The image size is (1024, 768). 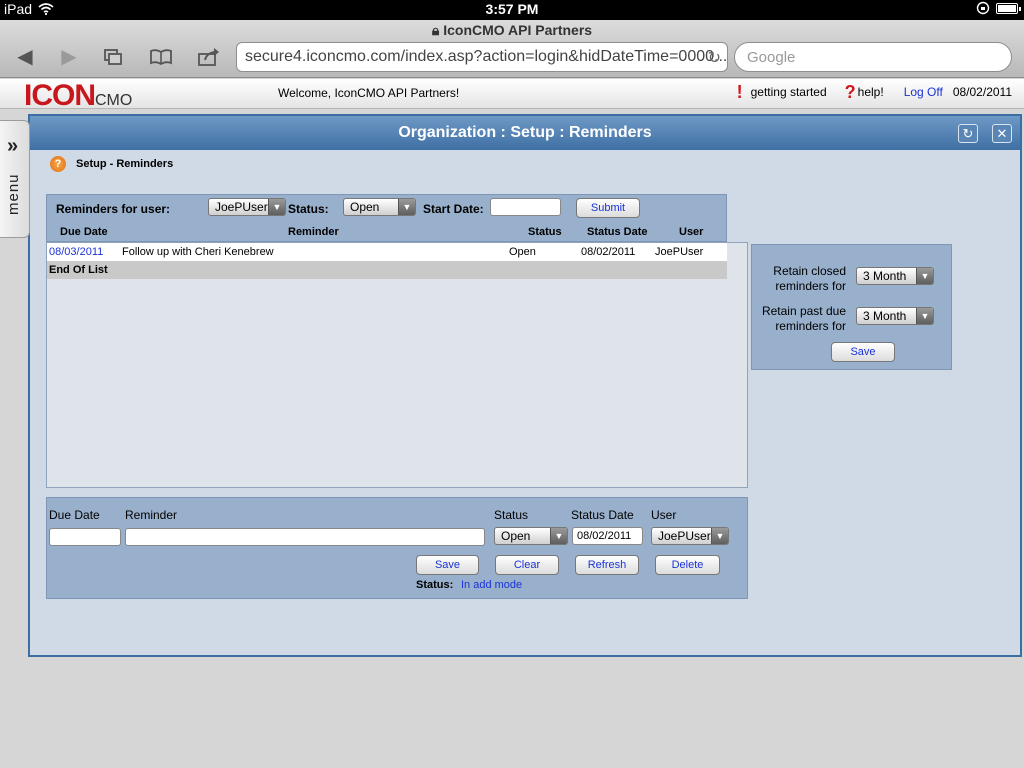 I want to click on edit-user-select: JoePUser ▼, so click(x=690, y=536).